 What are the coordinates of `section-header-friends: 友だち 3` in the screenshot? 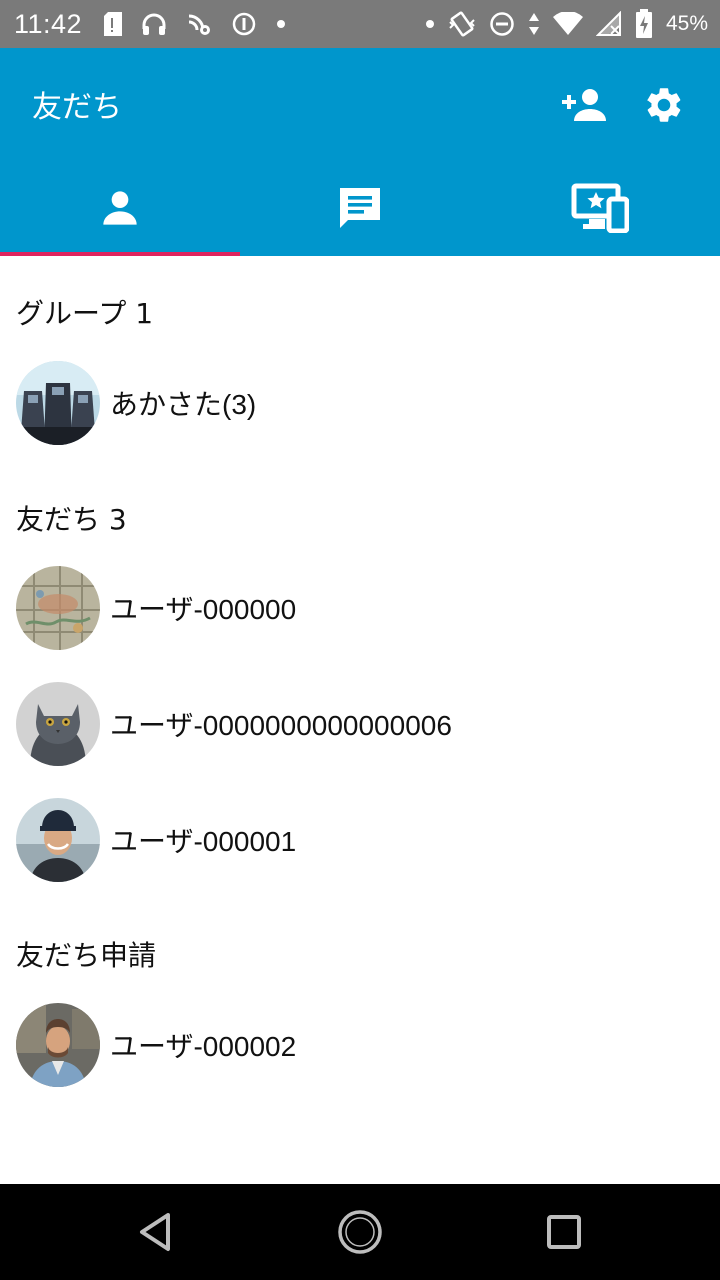 It's located at (71, 519).